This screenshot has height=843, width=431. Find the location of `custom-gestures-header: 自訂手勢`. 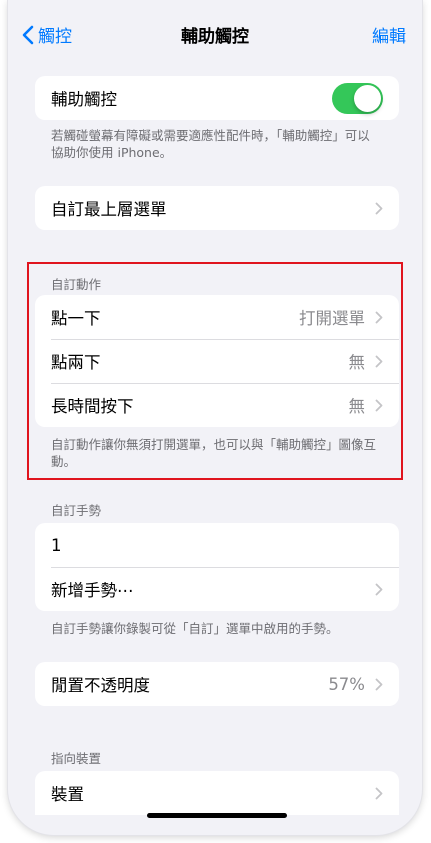

custom-gestures-header: 自訂手勢 is located at coordinates (76, 510).